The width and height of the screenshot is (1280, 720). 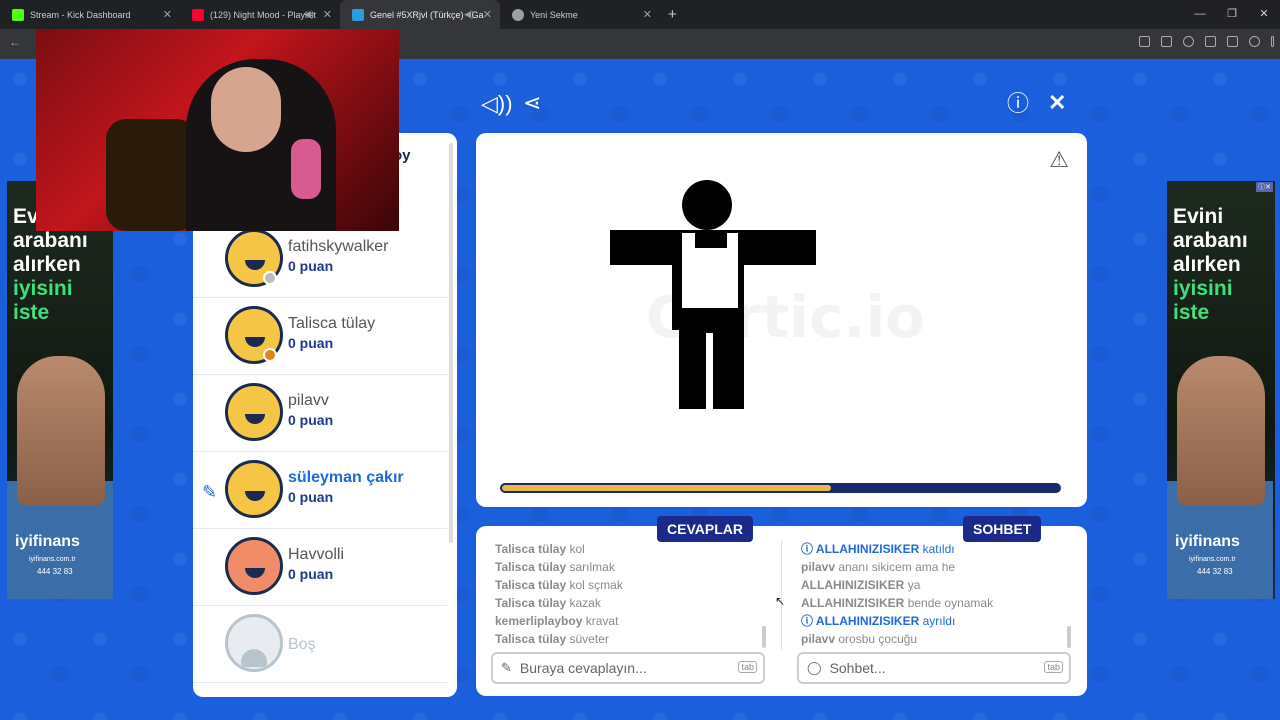 I want to click on scrollbar, so click(x=451, y=343).